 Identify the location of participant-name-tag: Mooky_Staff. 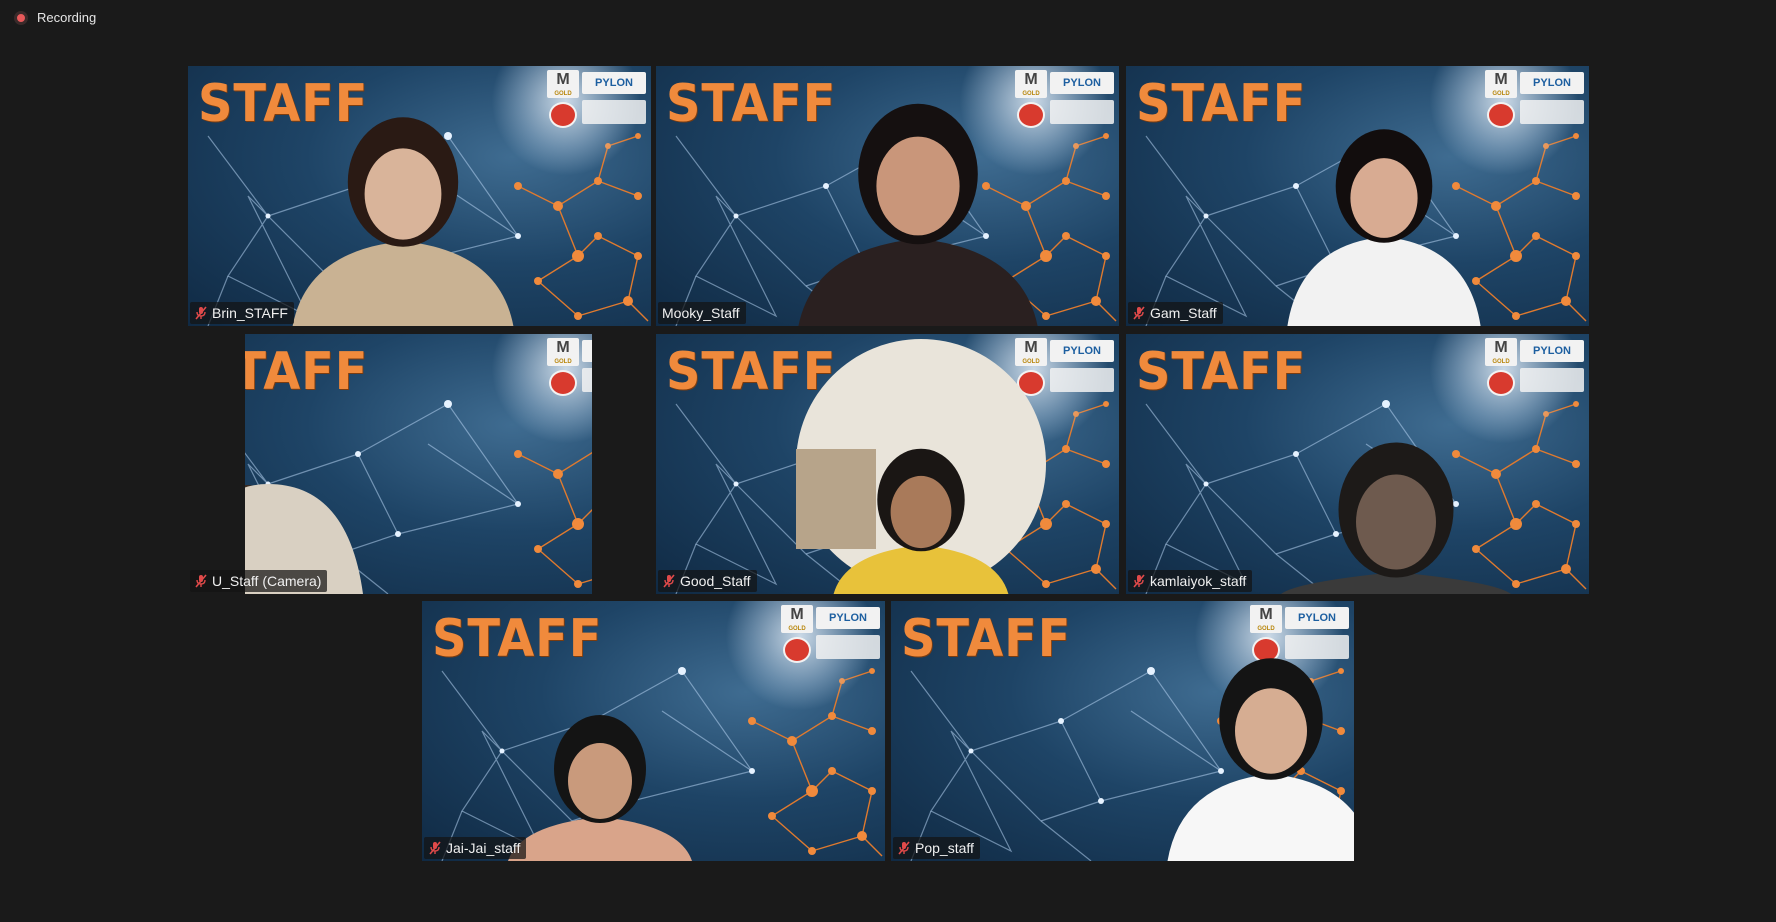
(702, 313).